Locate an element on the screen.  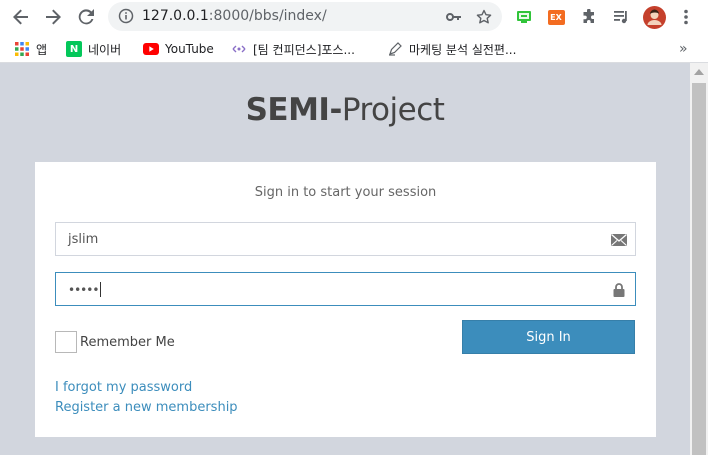
bookmark-youtube: YouTube is located at coordinates (178, 49).